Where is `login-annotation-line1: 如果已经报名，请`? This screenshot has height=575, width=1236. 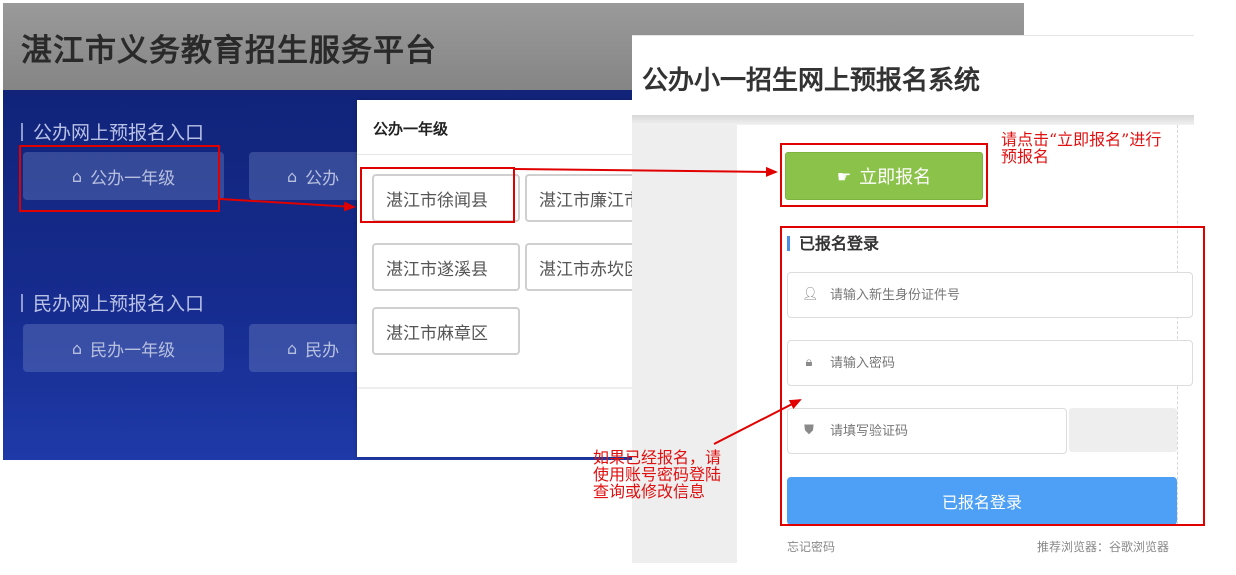 login-annotation-line1: 如果已经报名，请 is located at coordinates (657, 457).